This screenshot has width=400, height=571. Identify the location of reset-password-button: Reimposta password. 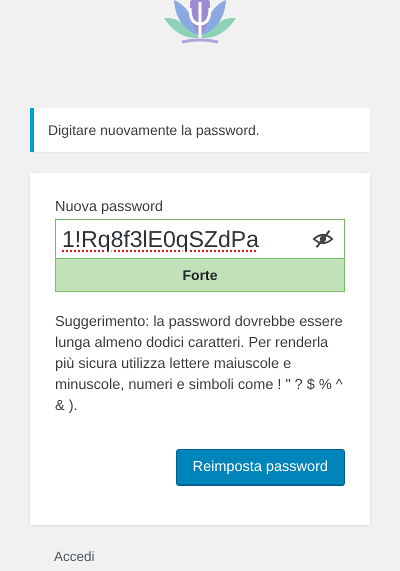
(260, 467).